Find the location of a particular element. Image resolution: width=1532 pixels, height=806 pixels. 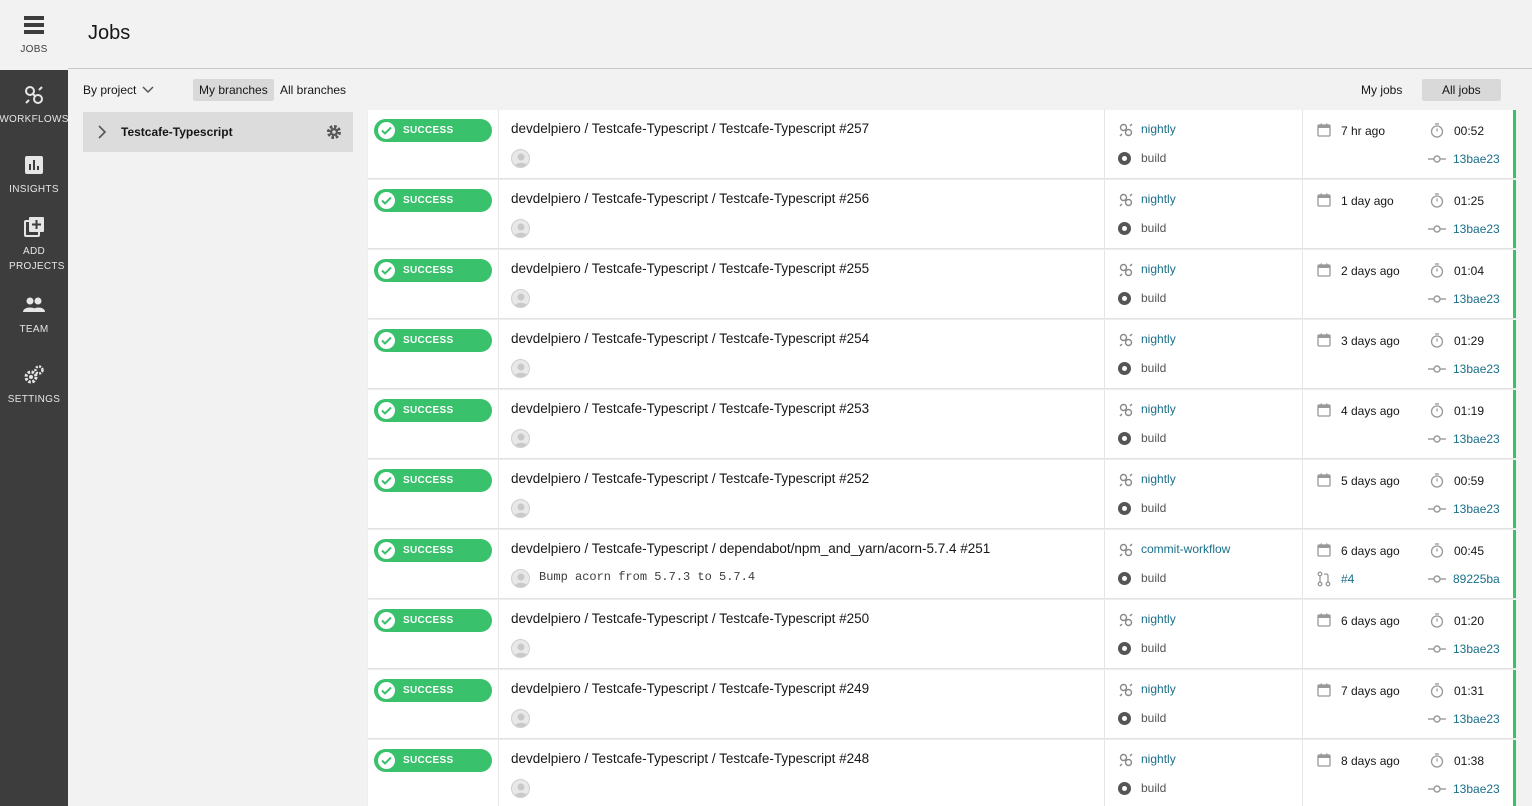

nav-label: WORKFLOWS is located at coordinates (34, 119).